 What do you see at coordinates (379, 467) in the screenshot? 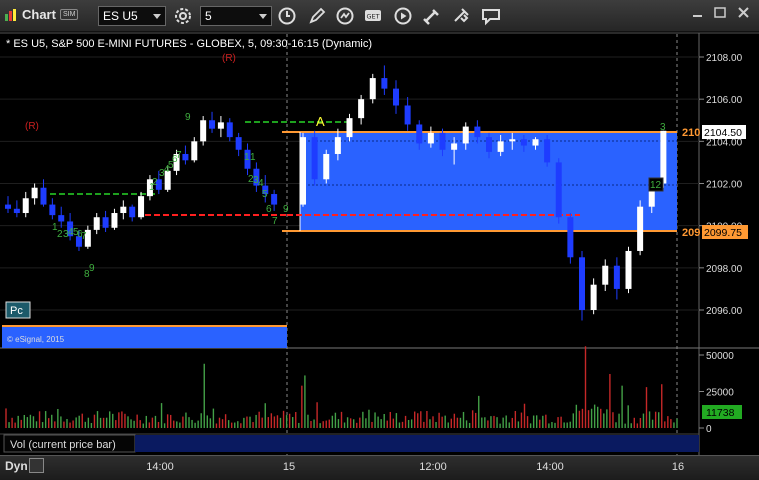
I see `time-axis-bar` at bounding box center [379, 467].